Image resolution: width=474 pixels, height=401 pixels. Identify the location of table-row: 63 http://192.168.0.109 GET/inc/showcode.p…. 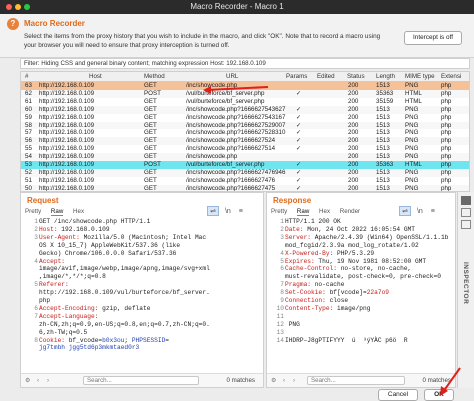
(245, 86).